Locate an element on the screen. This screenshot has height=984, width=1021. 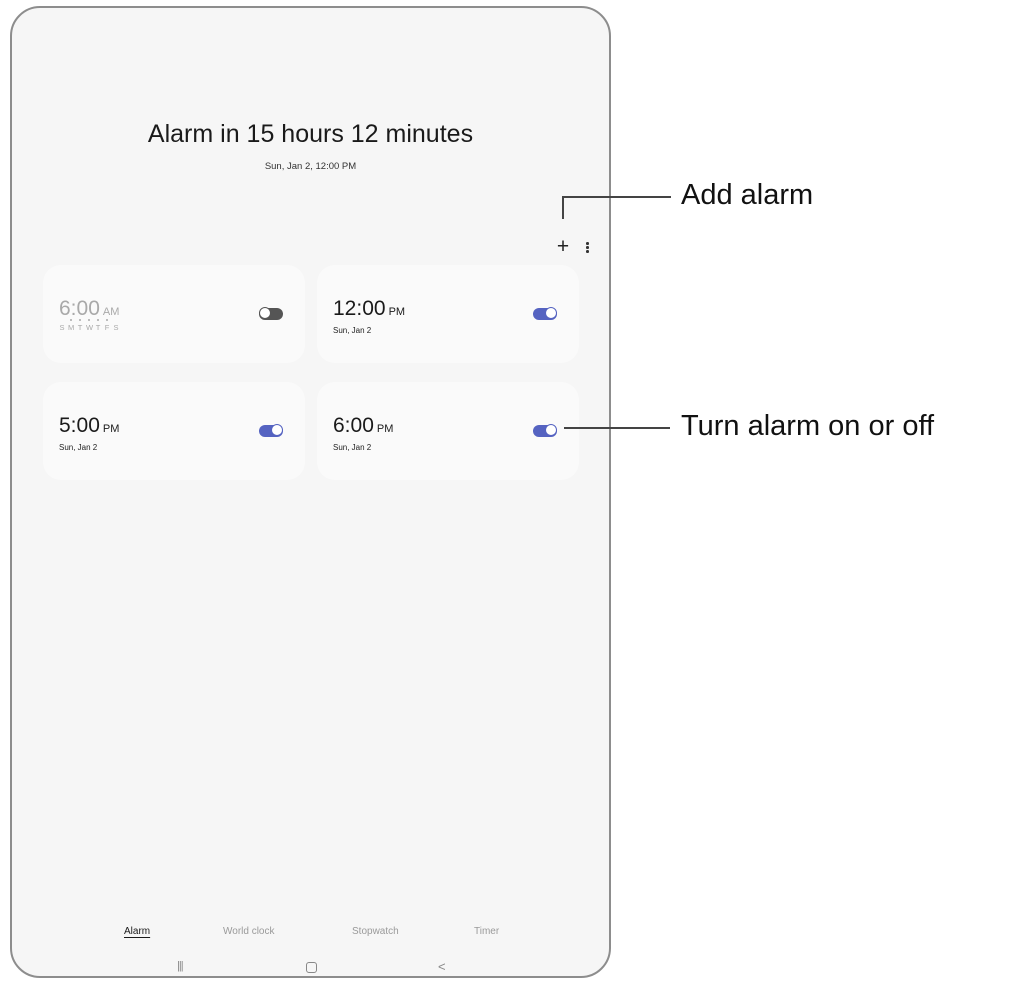
alarm-card: 6:00 PM Sun, Jan 2 is located at coordinates (448, 431).